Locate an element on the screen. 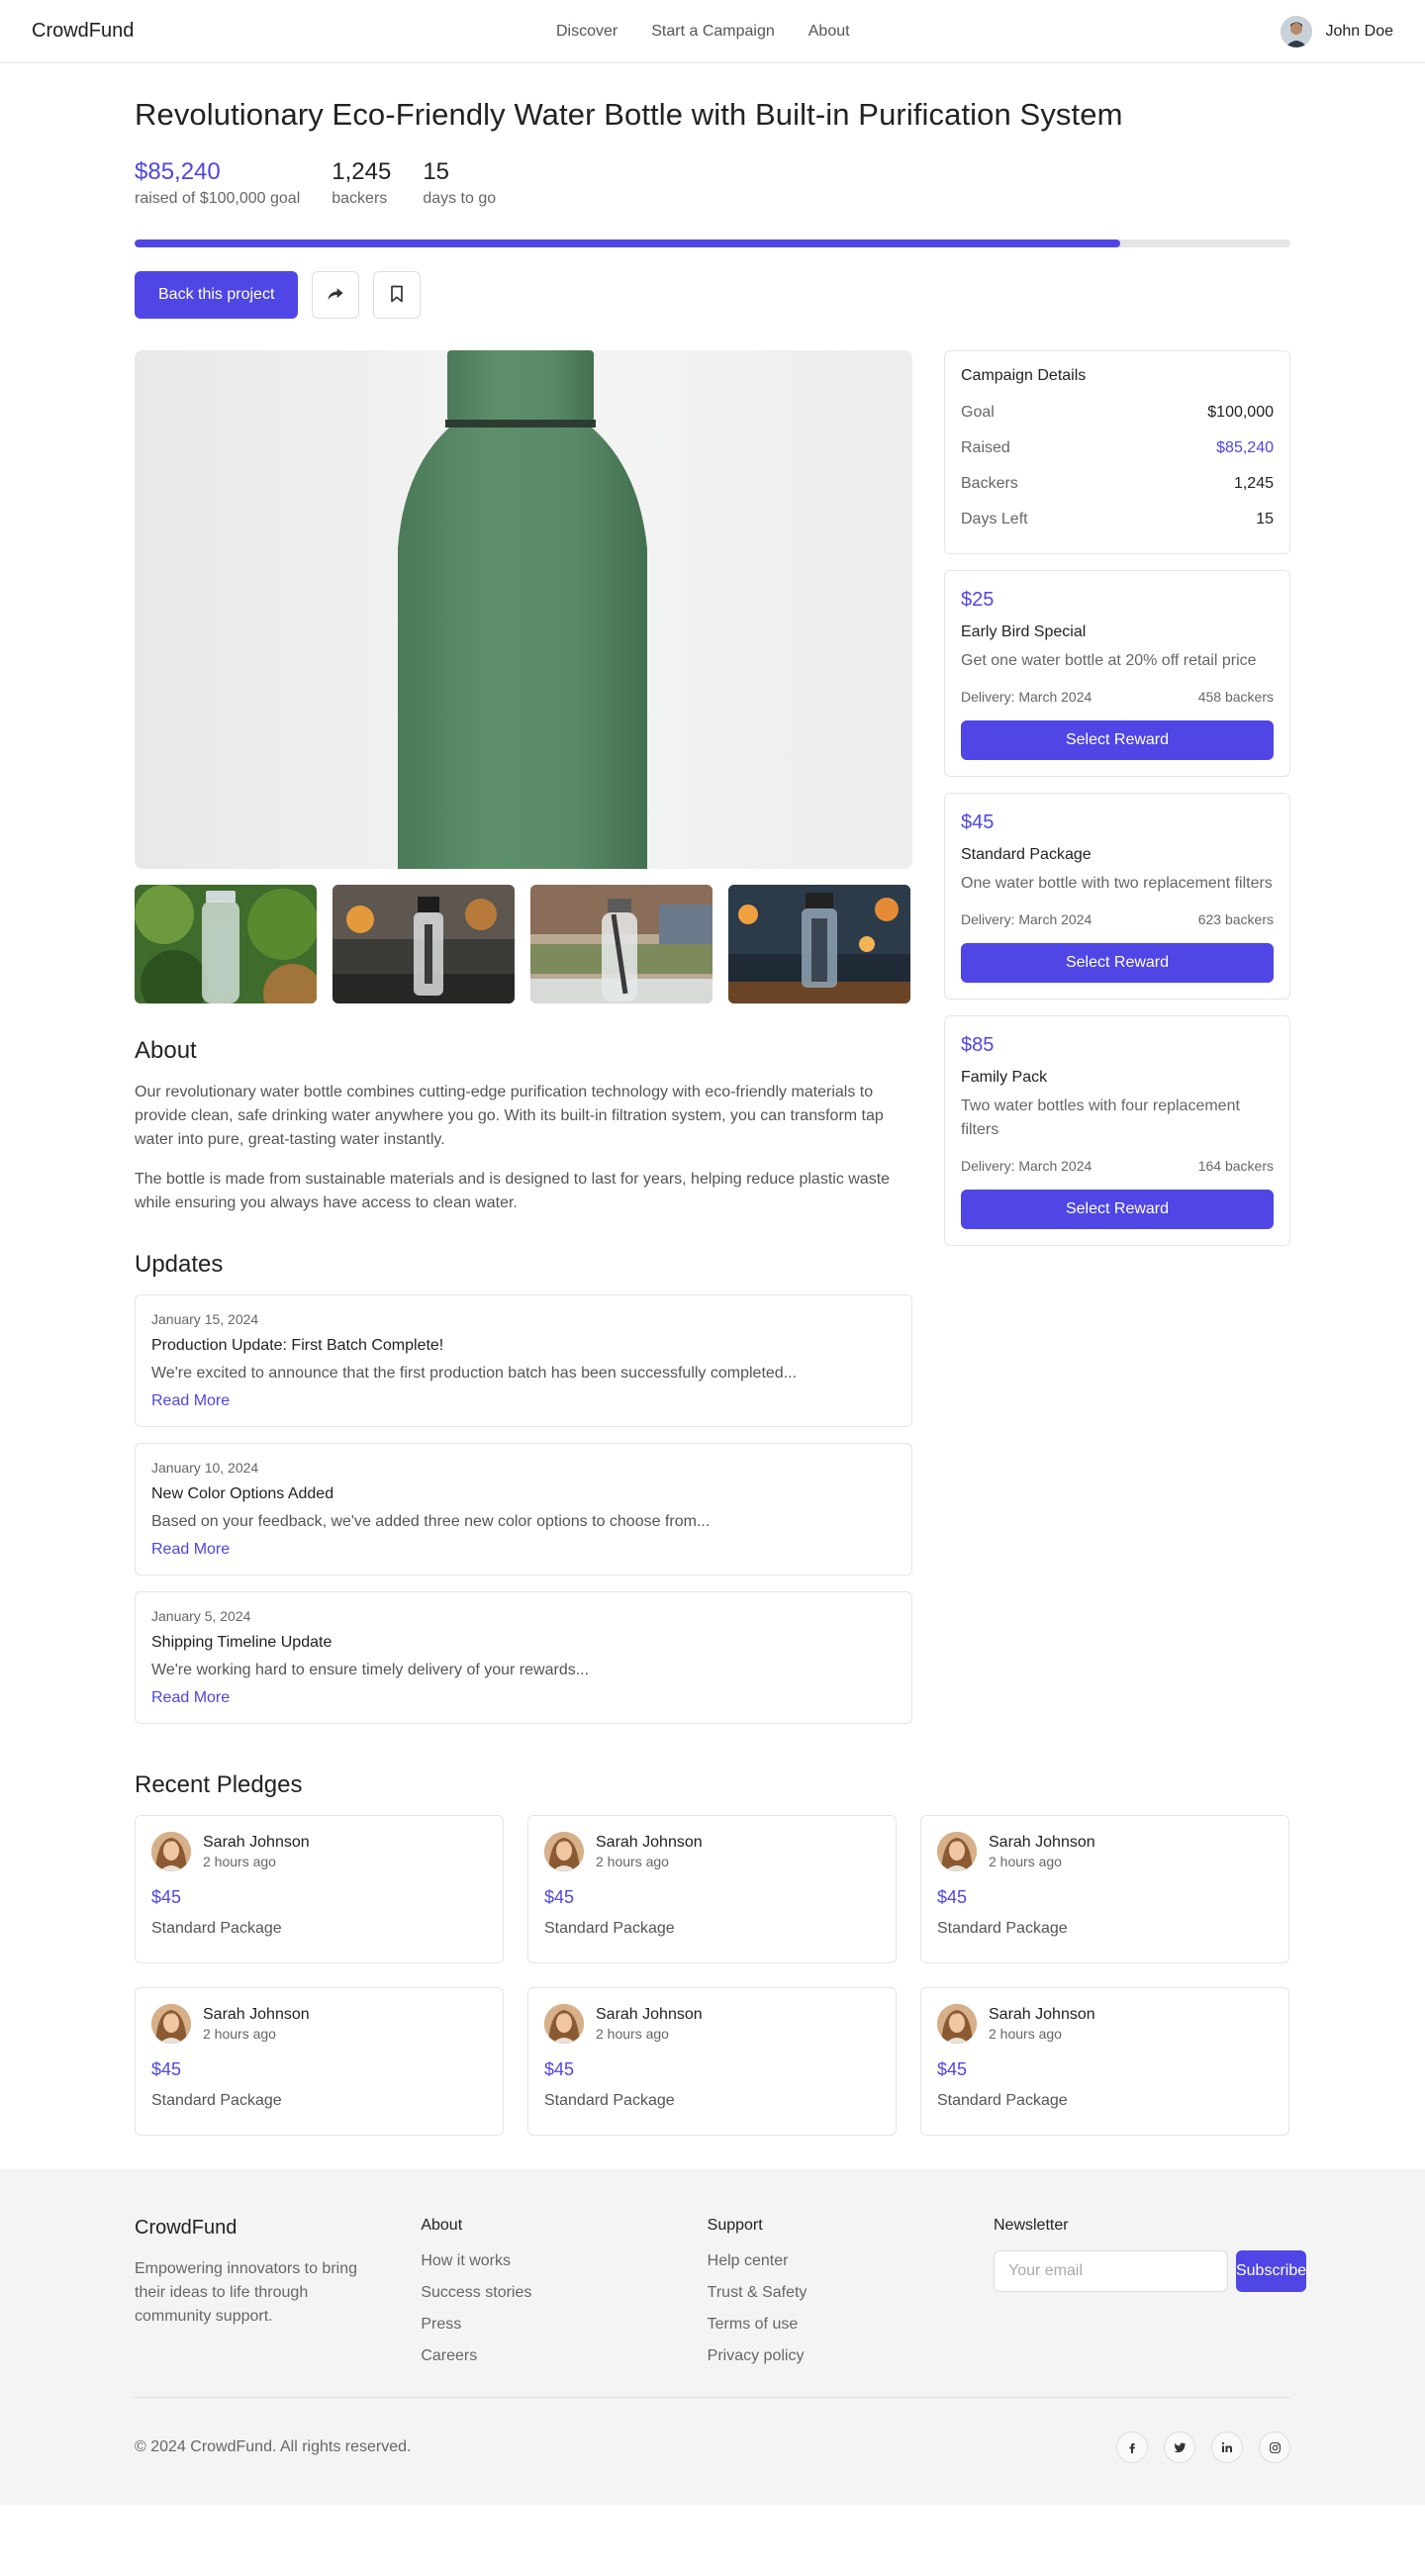 This screenshot has width=1425, height=2576. newsletter-heading: Newsletter is located at coordinates (1031, 2225).